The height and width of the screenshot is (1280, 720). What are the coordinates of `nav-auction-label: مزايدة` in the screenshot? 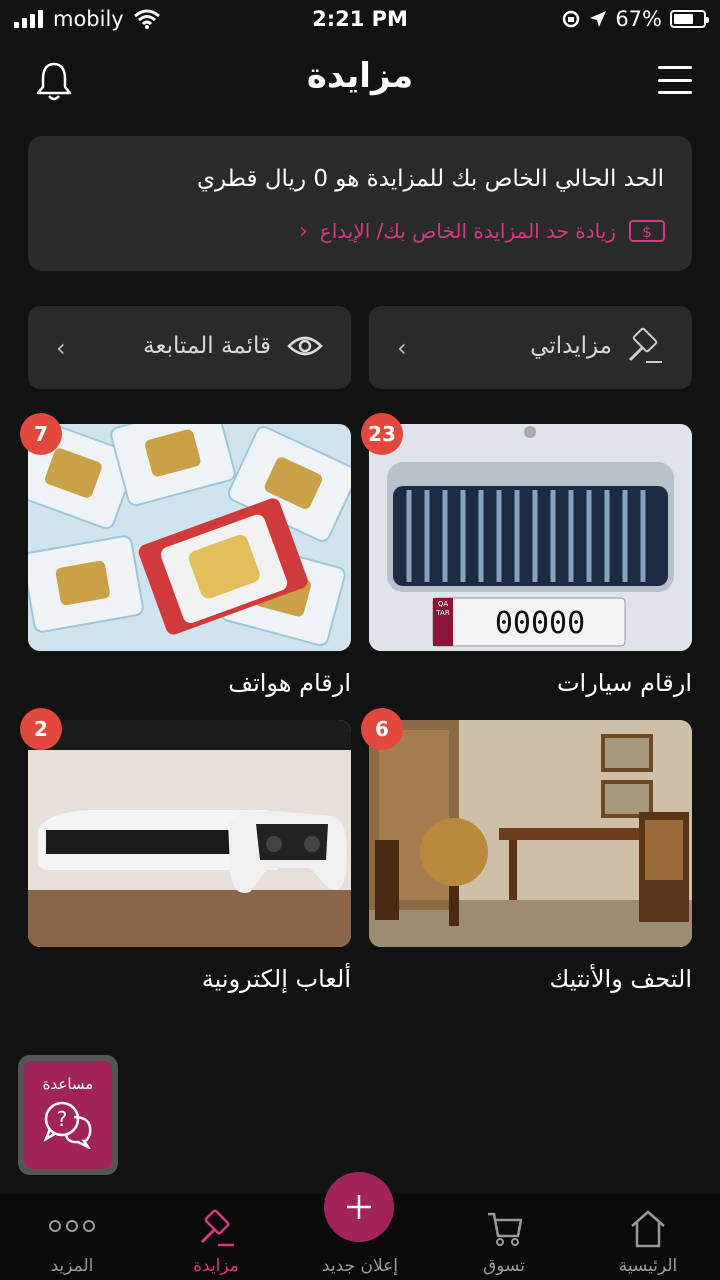 It's located at (216, 1266).